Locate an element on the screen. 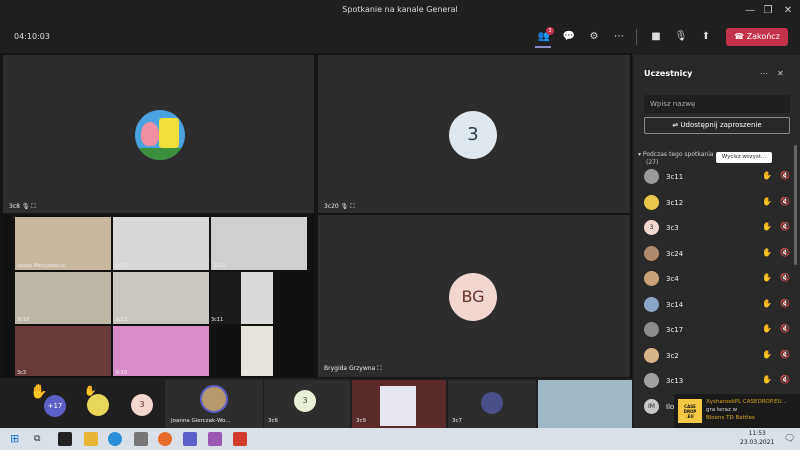  participant-name: 3c9 is located at coordinates (361, 421).